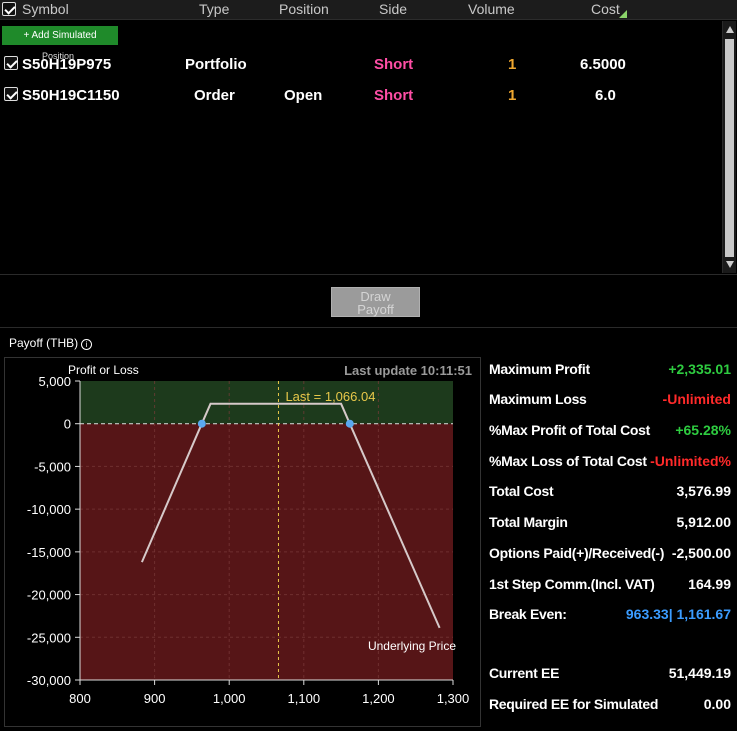 The width and height of the screenshot is (737, 731). What do you see at coordinates (412, 646) in the screenshot?
I see `x-axis-label: Underlying Price` at bounding box center [412, 646].